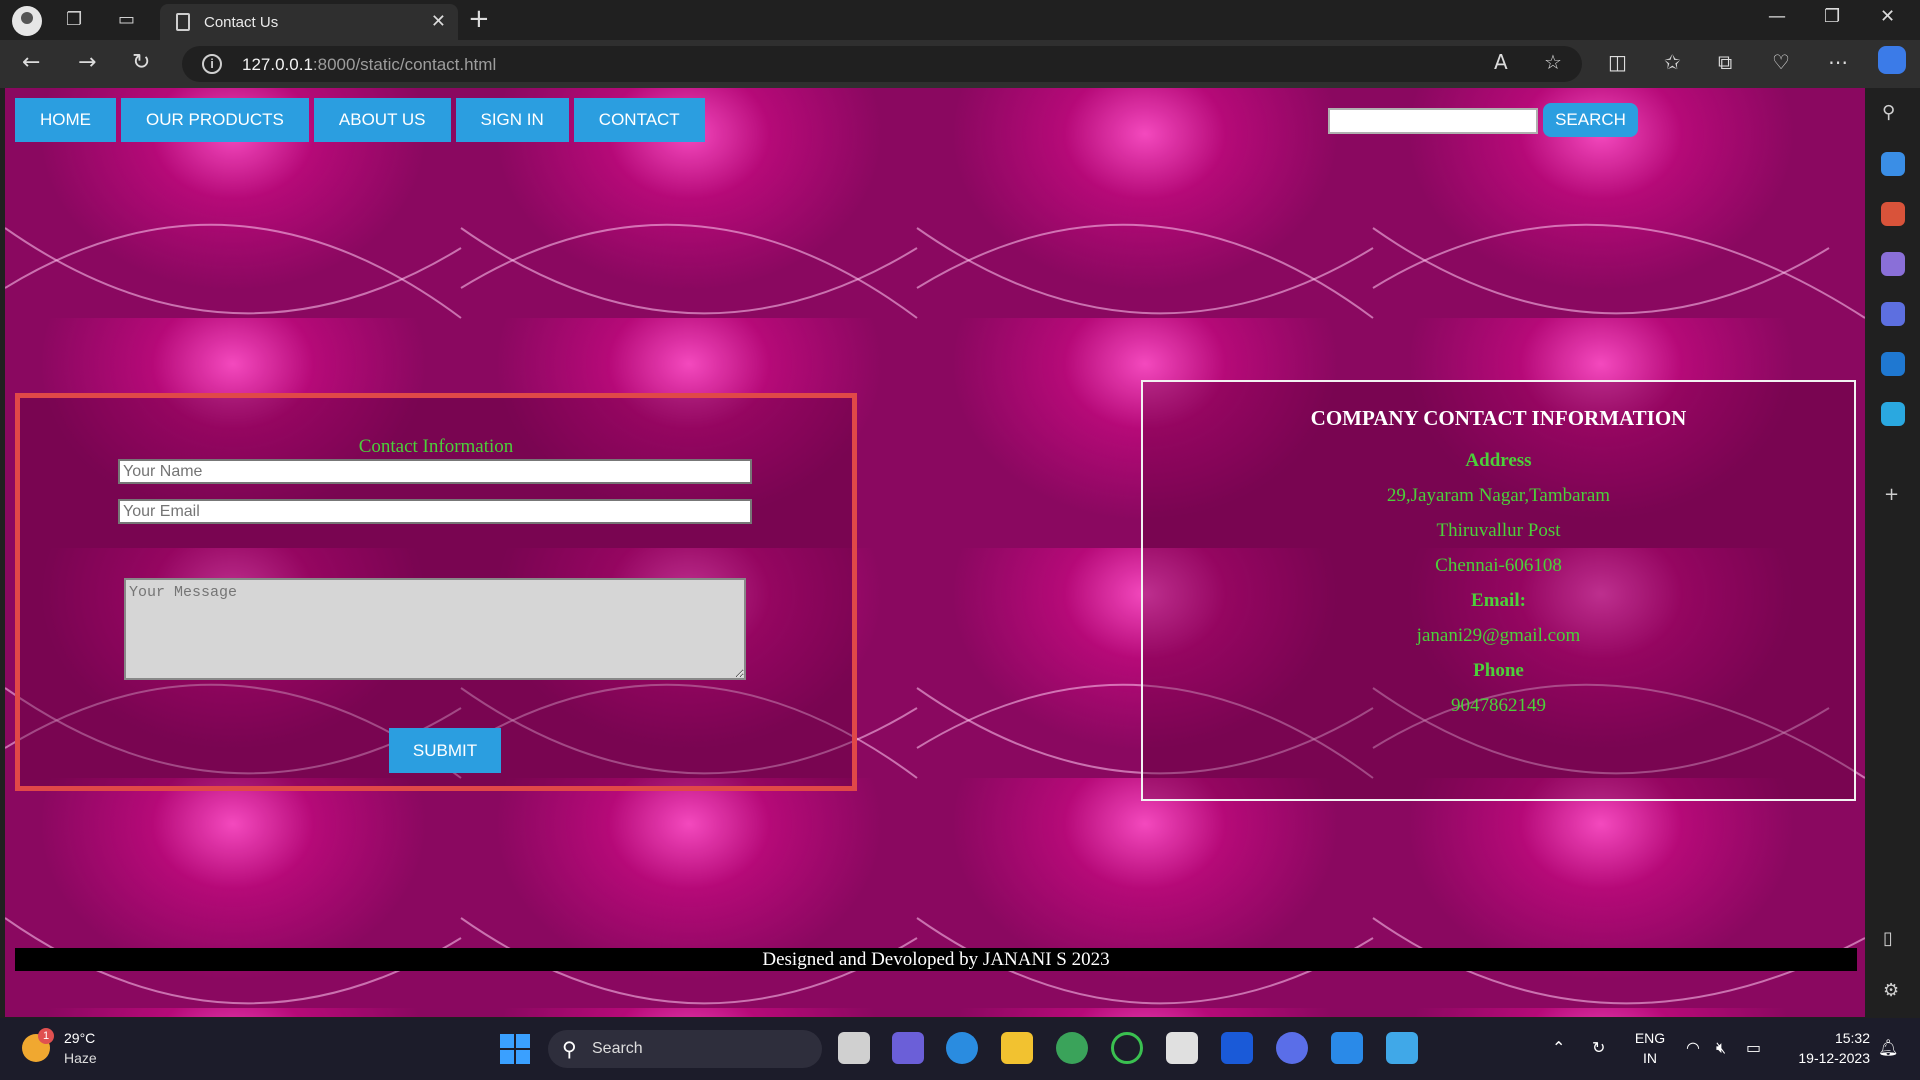 The width and height of the screenshot is (1920, 1080). Describe the element at coordinates (1498, 635) in the screenshot. I see `company-email: janani29@gmail.com` at that location.